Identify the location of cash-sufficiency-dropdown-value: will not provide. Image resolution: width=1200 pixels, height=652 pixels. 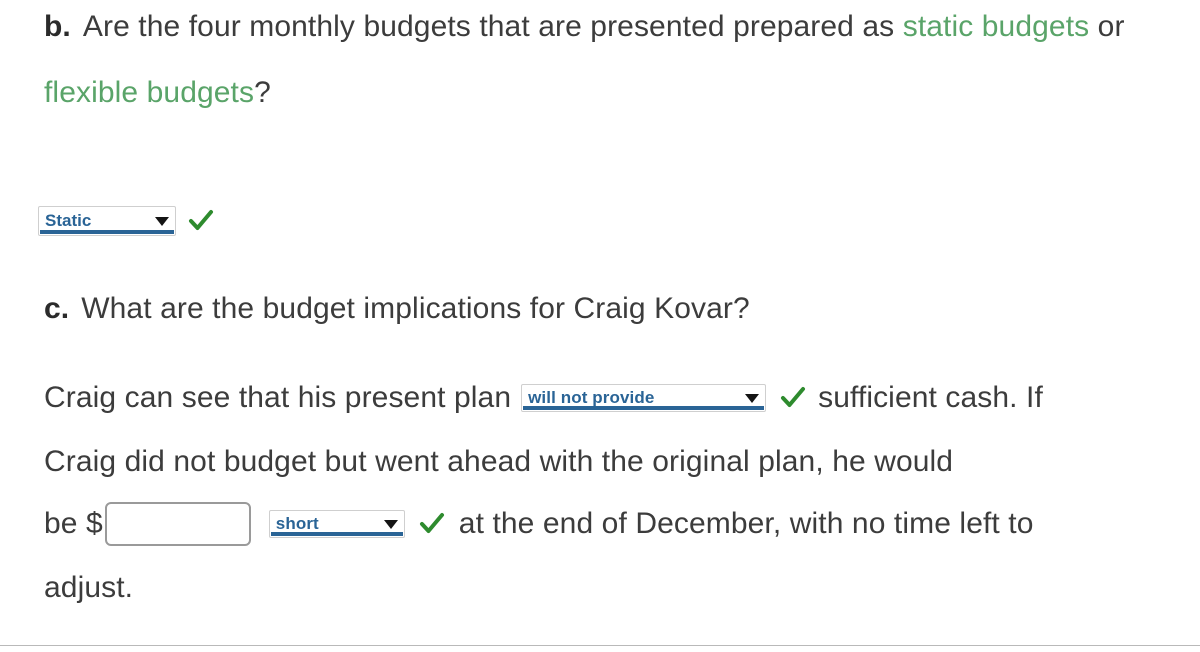
(591, 397).